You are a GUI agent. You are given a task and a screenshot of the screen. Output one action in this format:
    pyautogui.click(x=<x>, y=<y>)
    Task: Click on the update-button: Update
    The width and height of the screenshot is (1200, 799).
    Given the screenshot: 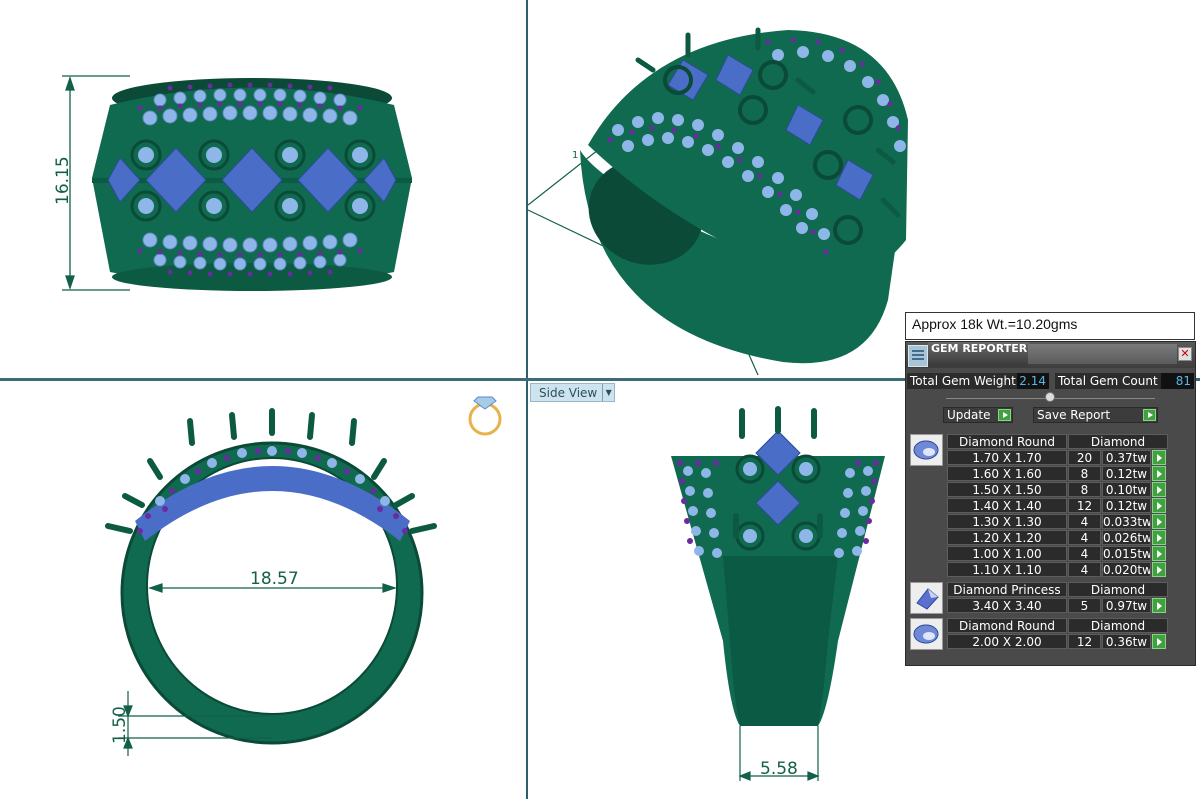 What is the action you would take?
    pyautogui.click(x=978, y=415)
    